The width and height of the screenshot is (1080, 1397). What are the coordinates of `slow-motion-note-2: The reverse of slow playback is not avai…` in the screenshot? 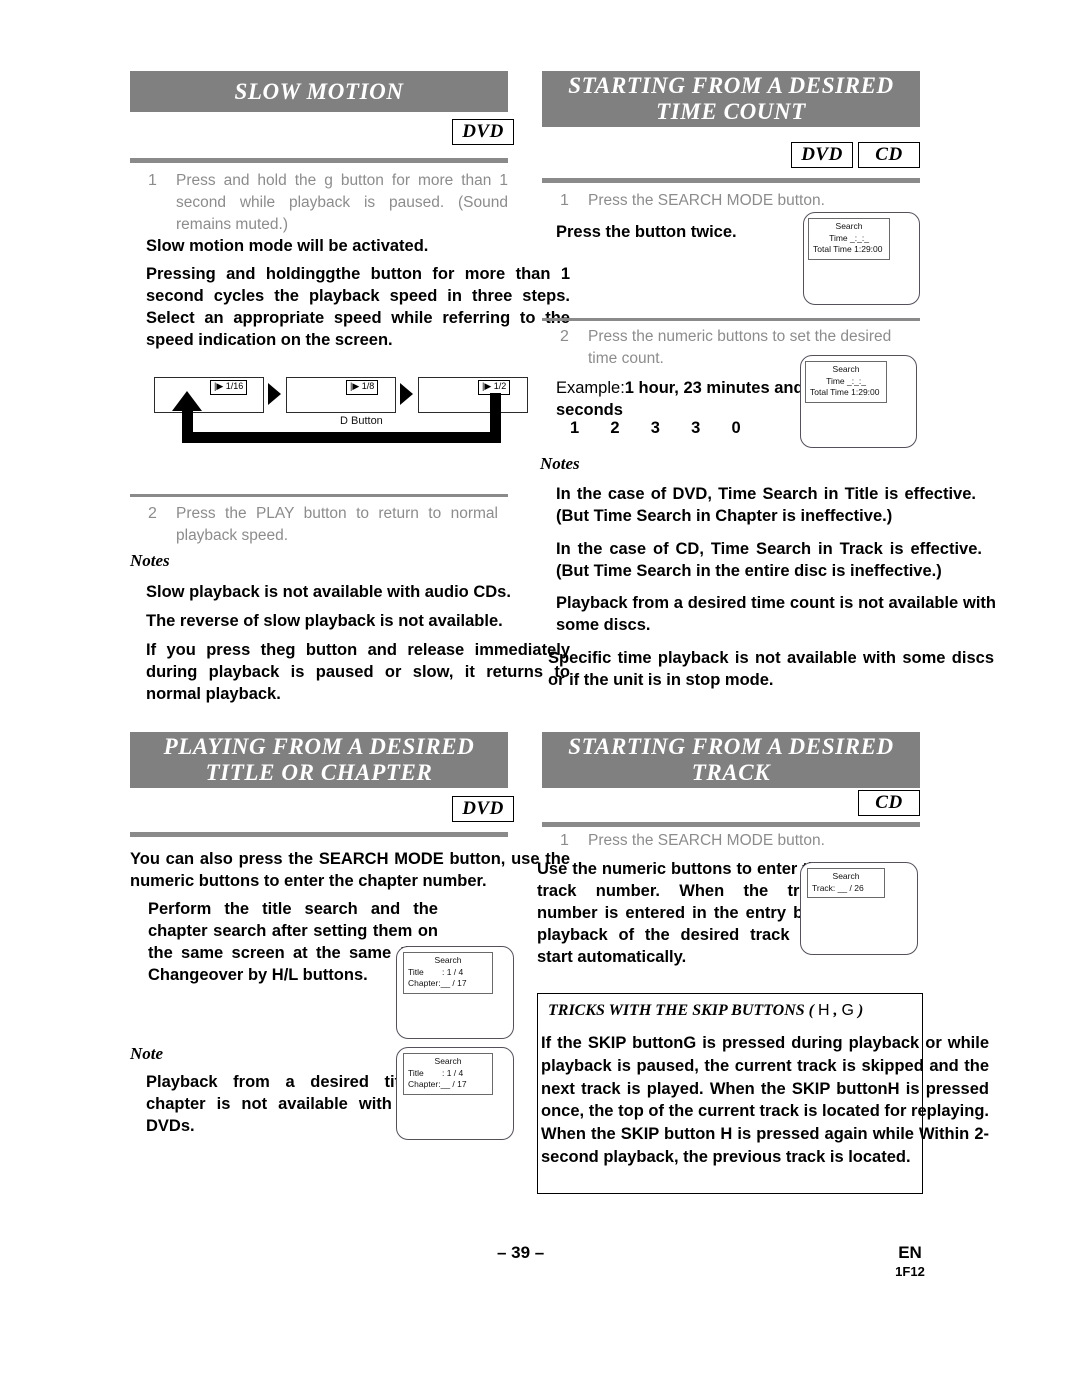 It's located at (324, 621).